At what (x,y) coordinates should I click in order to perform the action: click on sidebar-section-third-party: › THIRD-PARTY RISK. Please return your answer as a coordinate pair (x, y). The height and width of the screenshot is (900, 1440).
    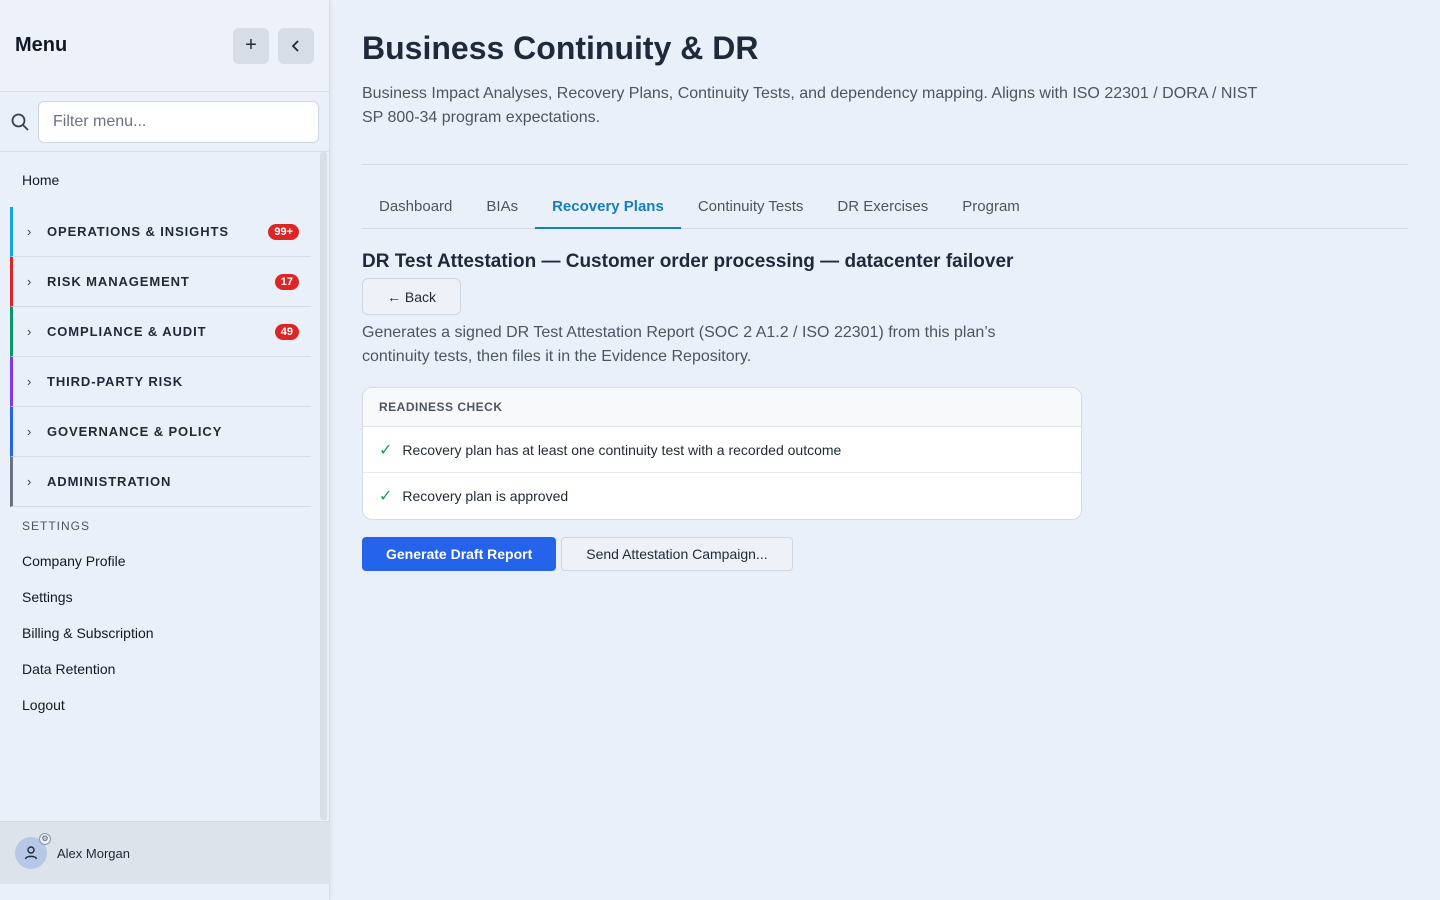
    Looking at the image, I should click on (160, 382).